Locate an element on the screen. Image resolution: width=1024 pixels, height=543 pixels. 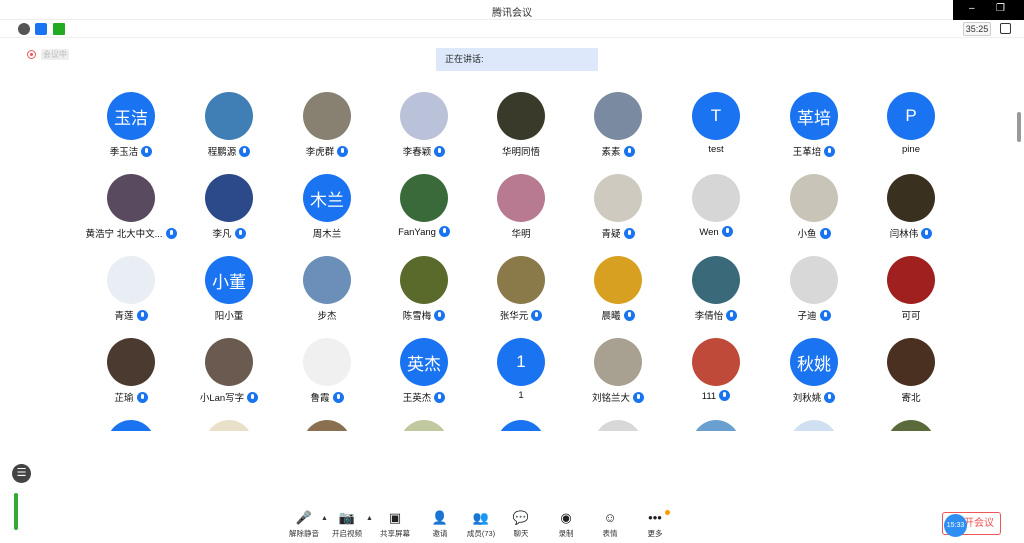
chat-button: 💬 聊天 is located at coordinates (521, 524).